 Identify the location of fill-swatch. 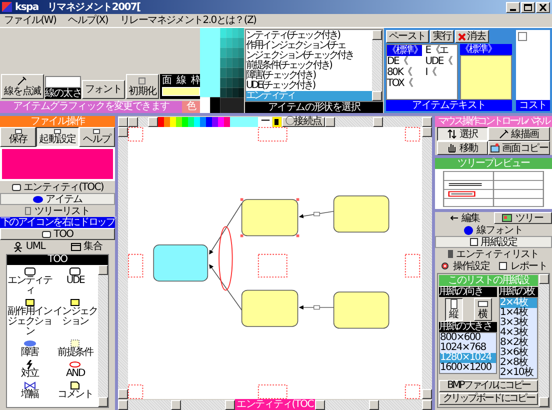
(181, 91).